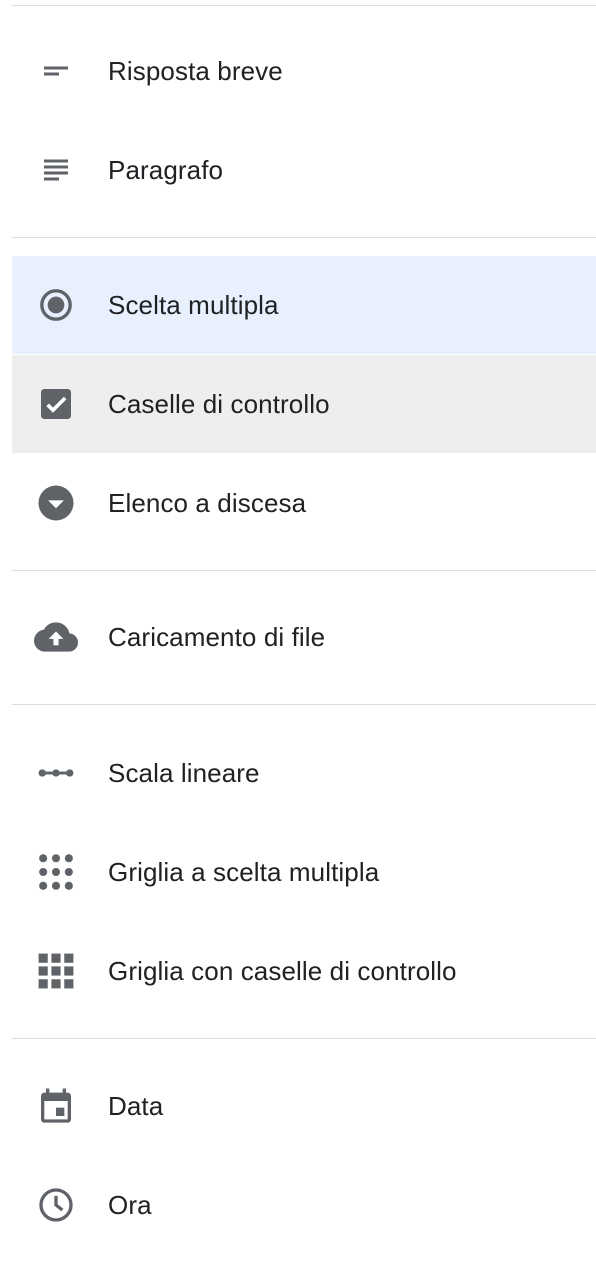  I want to click on menu-item-label: Paragrafo, so click(166, 169).